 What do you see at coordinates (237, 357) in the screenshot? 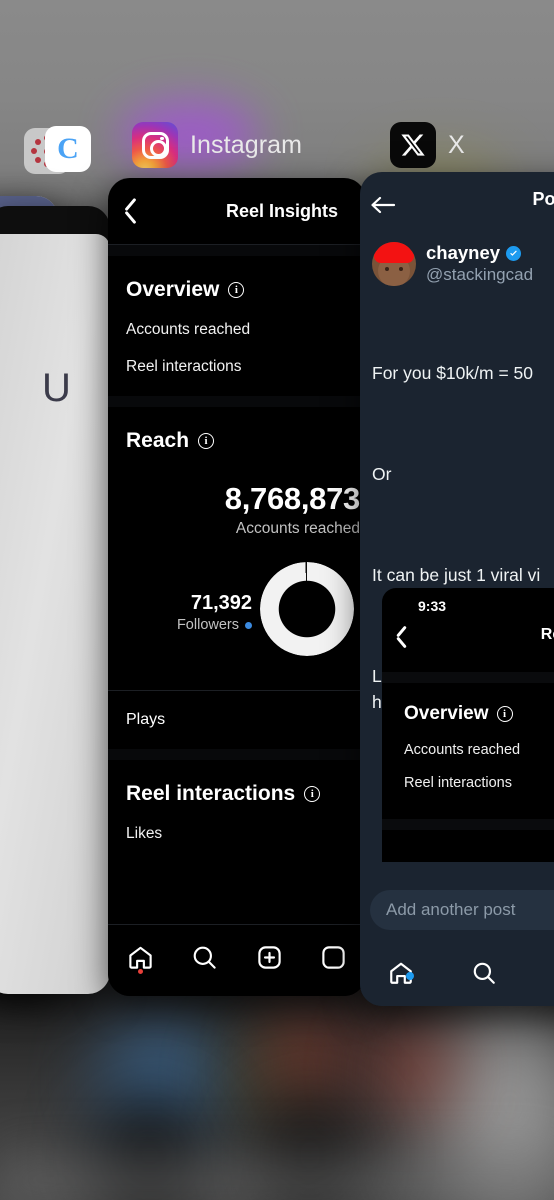
I see `overview-item-reel-interactions: Reel interactions` at bounding box center [237, 357].